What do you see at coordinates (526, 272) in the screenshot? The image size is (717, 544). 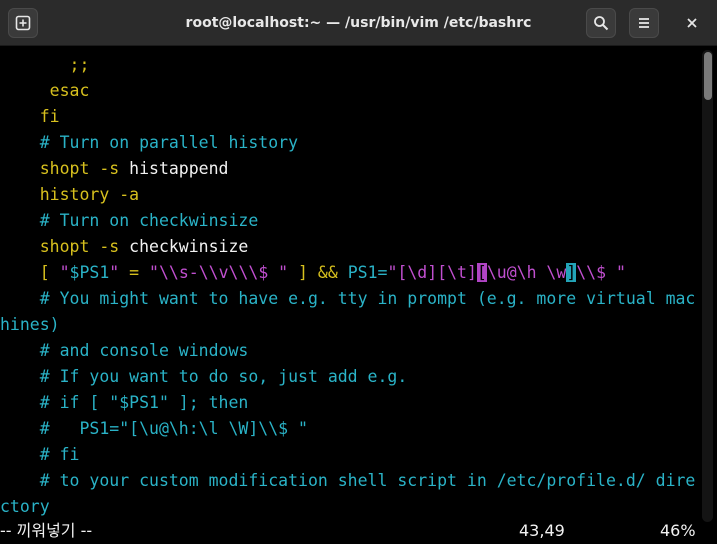 I see `code-token: \u@\h \w` at bounding box center [526, 272].